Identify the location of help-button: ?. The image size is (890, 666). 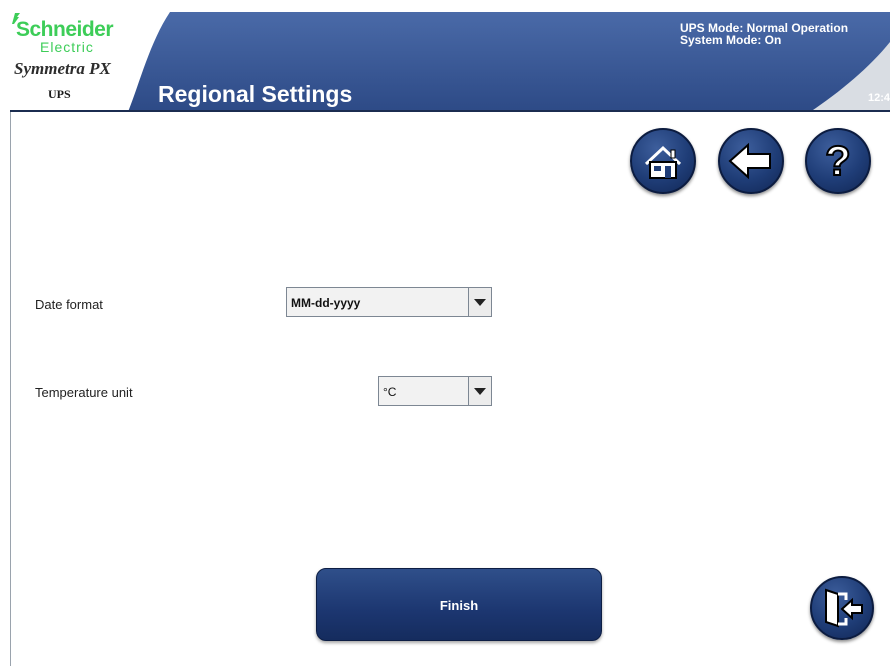
(838, 161).